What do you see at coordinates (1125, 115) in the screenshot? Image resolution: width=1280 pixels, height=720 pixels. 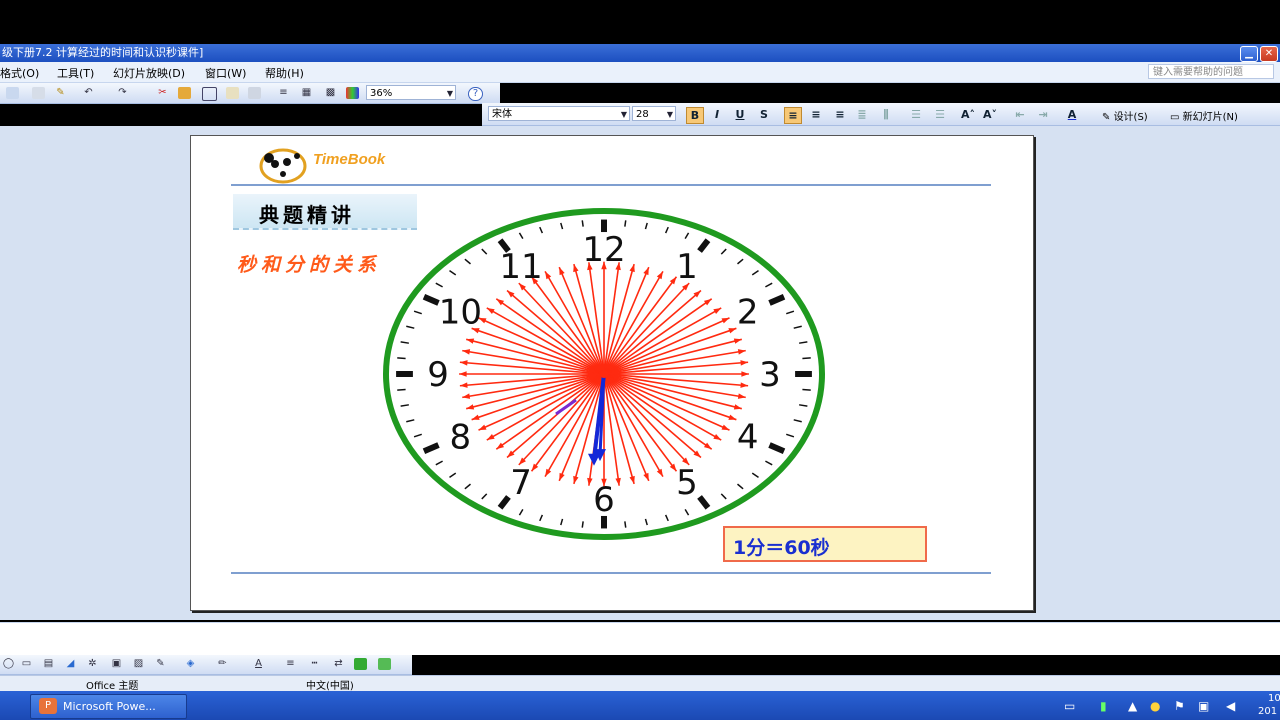 I see `design-button: ✎ 设计(S)` at bounding box center [1125, 115].